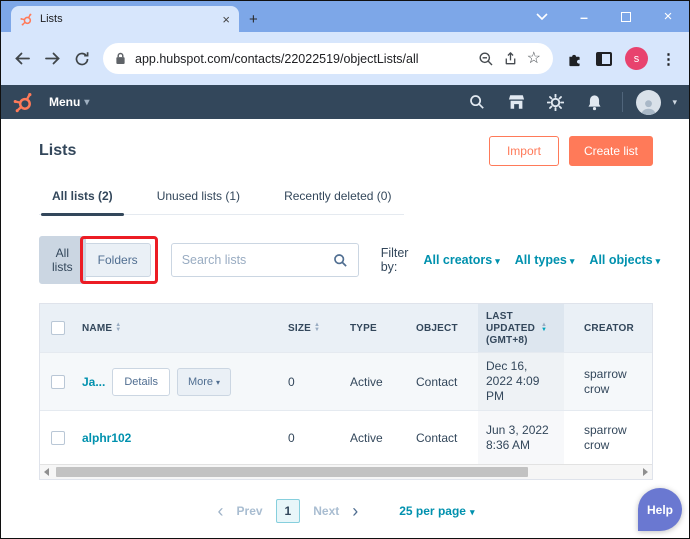  What do you see at coordinates (507, 340) in the screenshot?
I see `timezone-label: (GMT+8)` at bounding box center [507, 340].